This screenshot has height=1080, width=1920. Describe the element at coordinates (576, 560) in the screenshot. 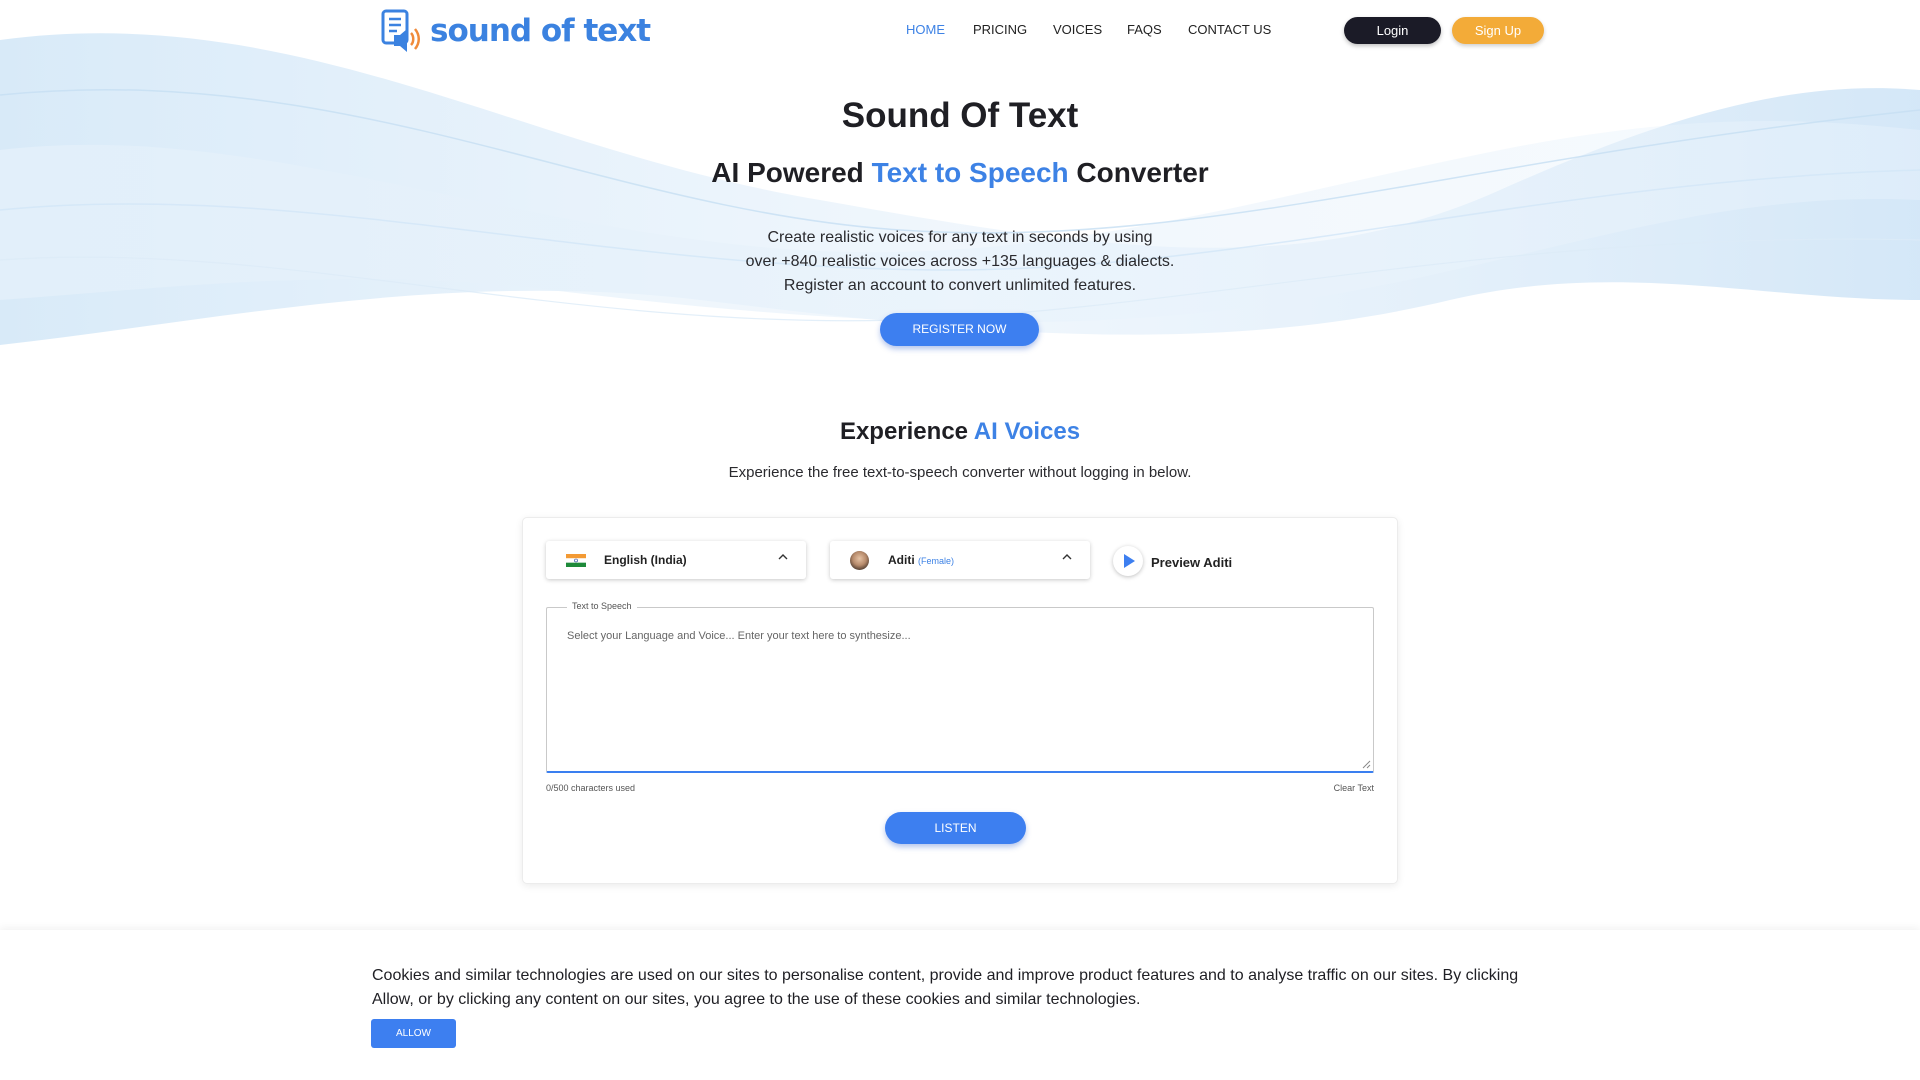

I see `india-flag-icon` at that location.